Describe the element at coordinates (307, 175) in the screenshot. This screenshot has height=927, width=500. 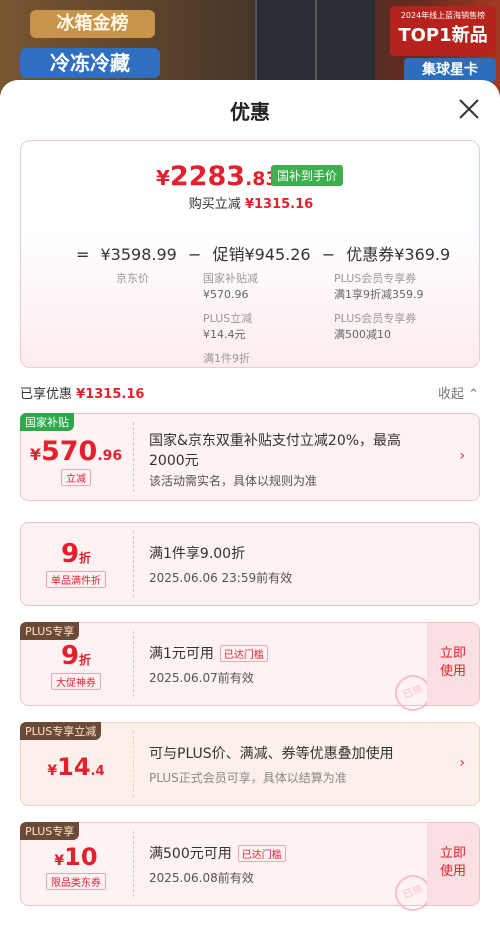
I see `price-tag: 国补到手价` at that location.